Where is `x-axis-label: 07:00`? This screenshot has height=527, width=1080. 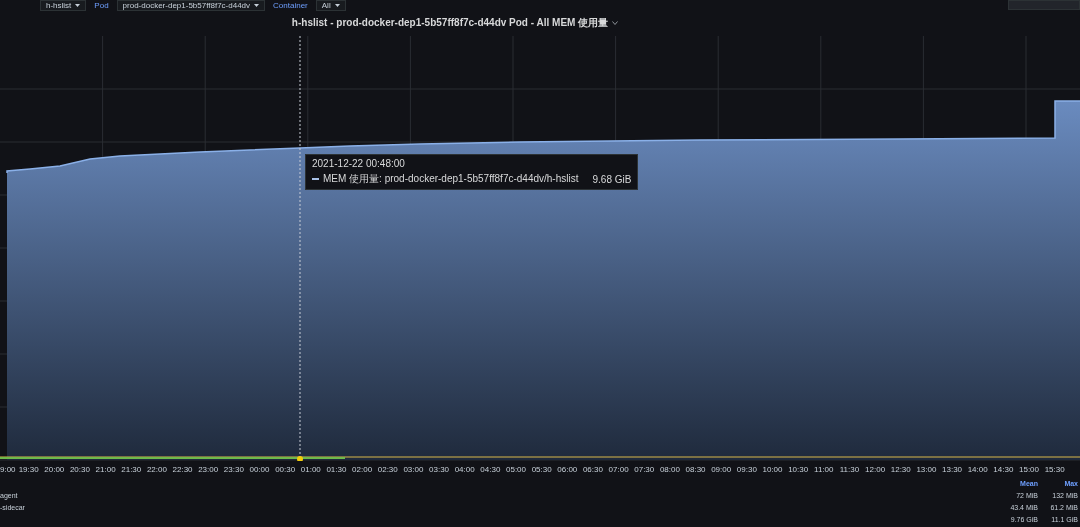 x-axis-label: 07:00 is located at coordinates (618, 469).